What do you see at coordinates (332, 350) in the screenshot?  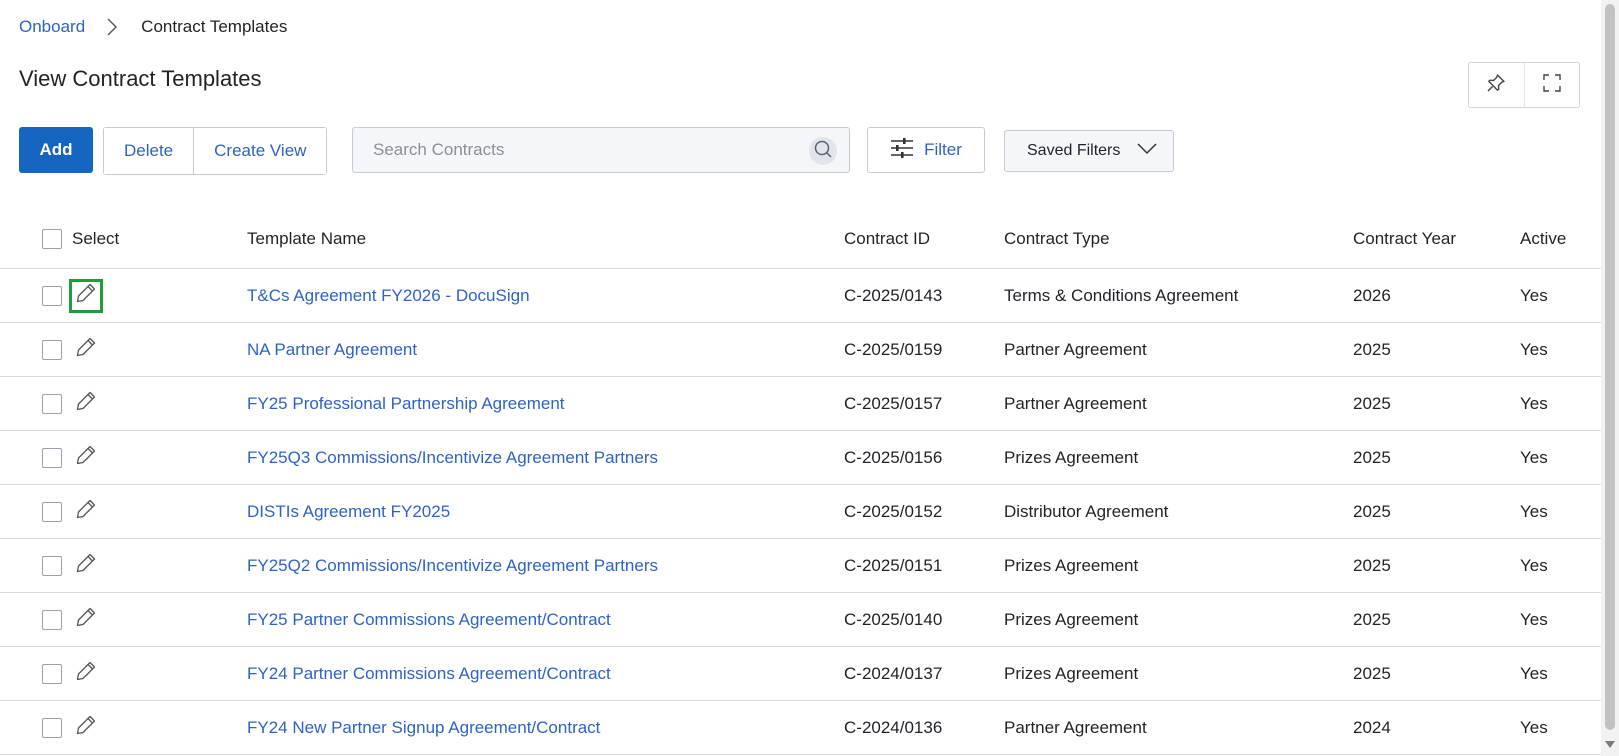 I see `template-name-link: NA Partner Agreement` at bounding box center [332, 350].